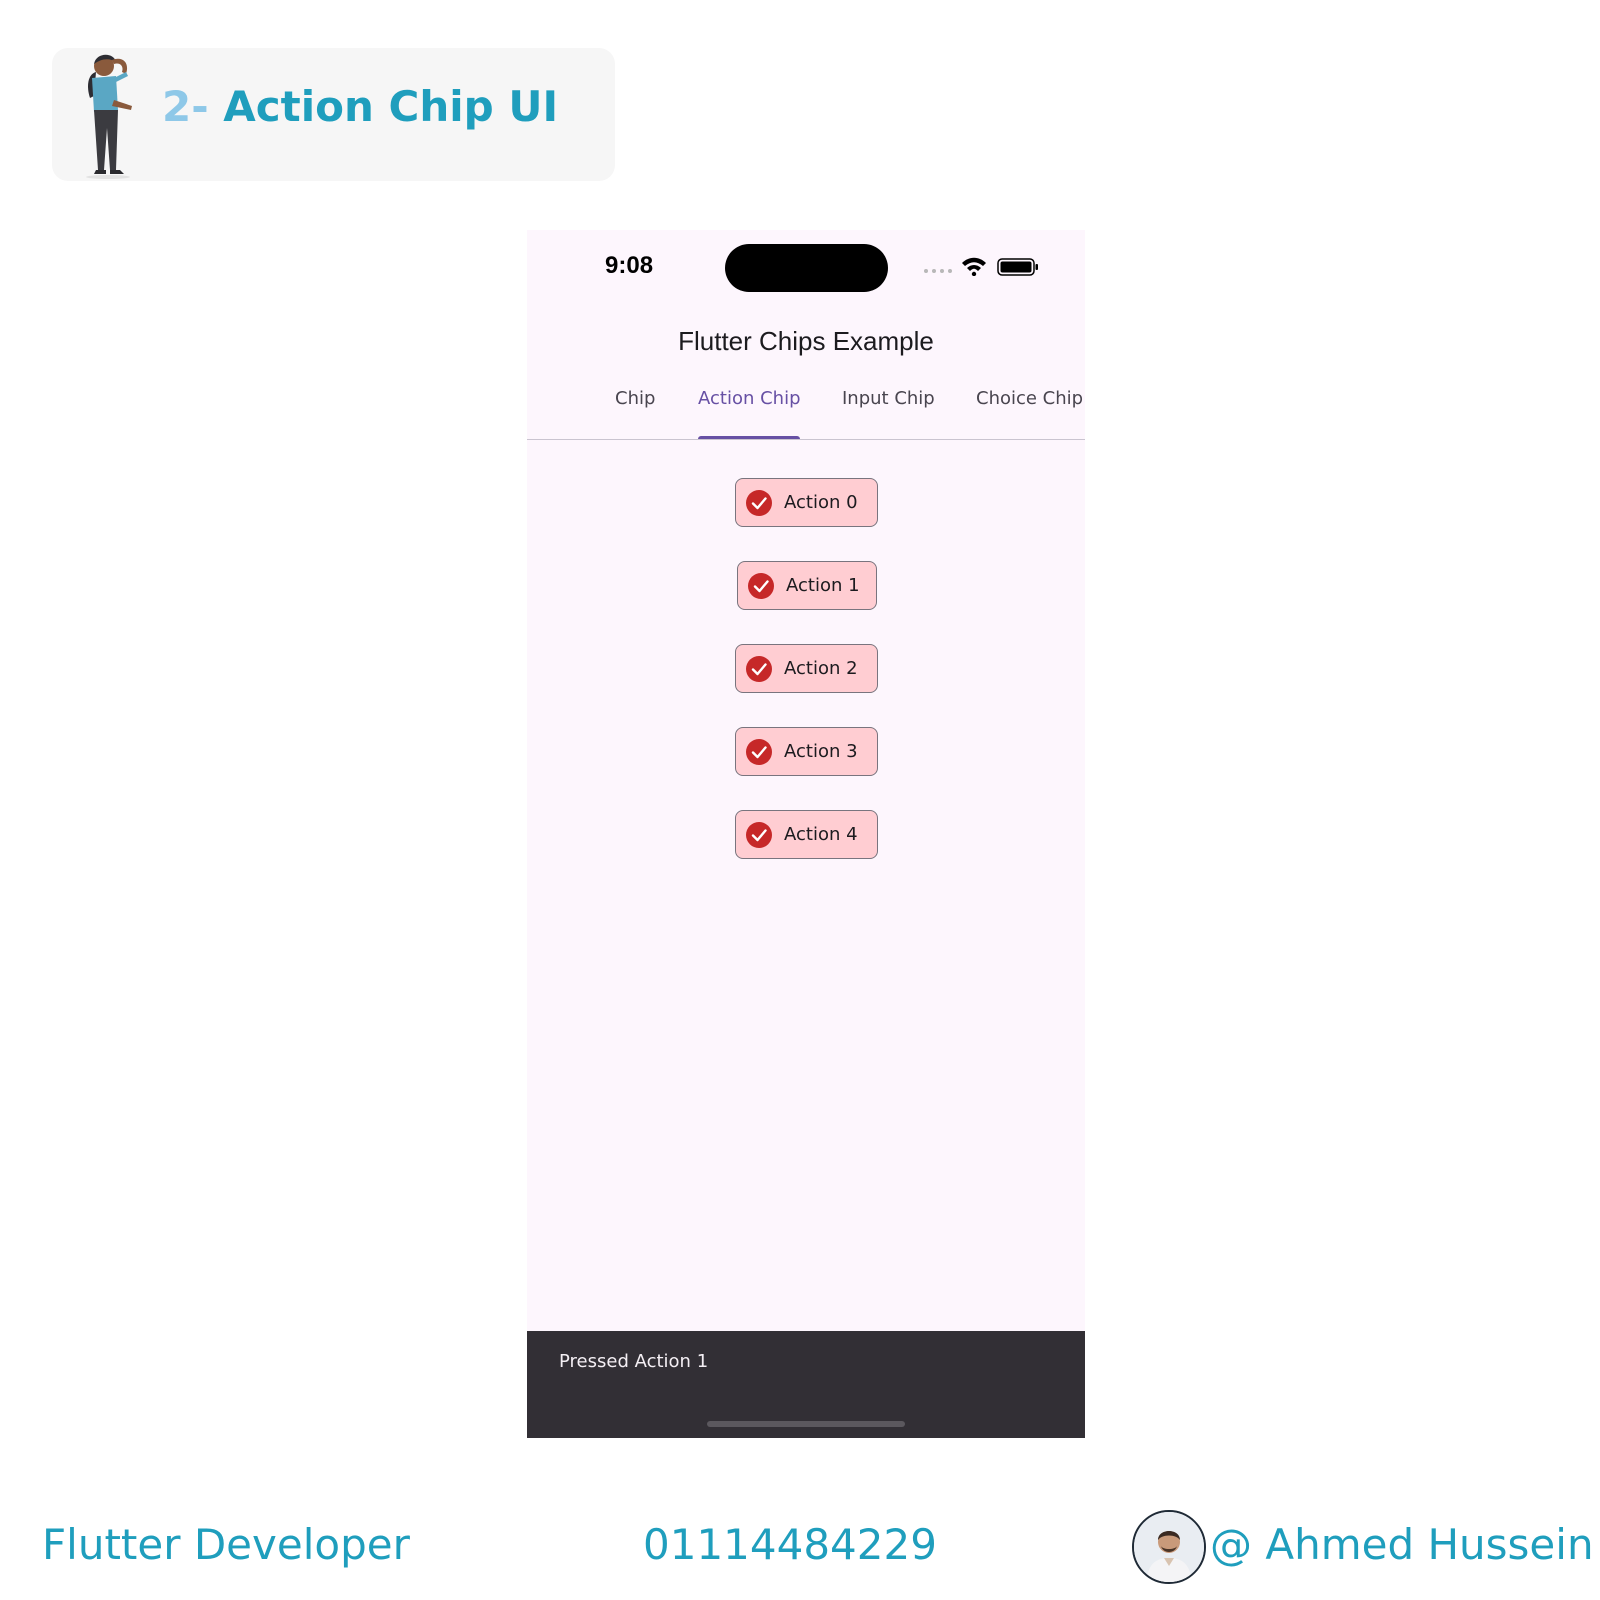 This screenshot has height=1600, width=1600. Describe the element at coordinates (749, 398) in the screenshot. I see `tab-action-chip: Action Chip` at that location.